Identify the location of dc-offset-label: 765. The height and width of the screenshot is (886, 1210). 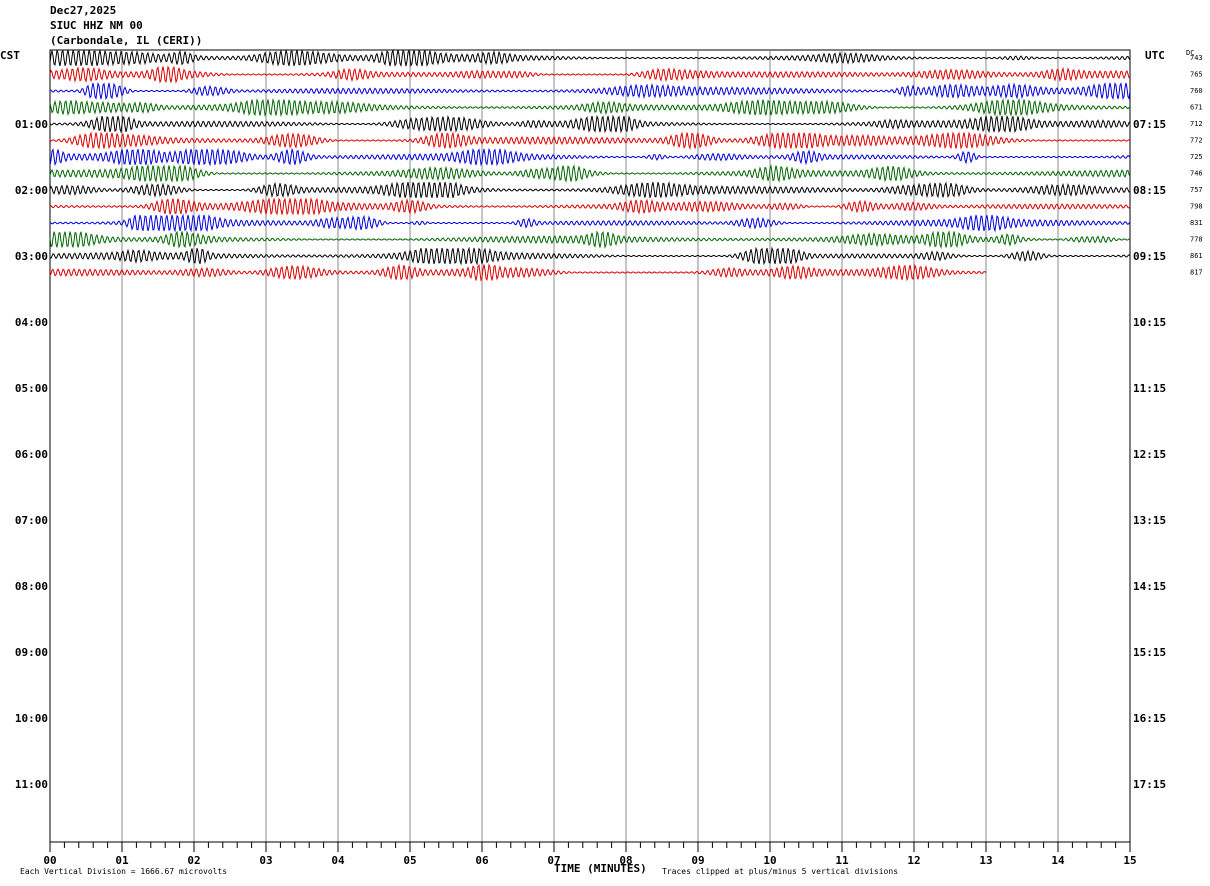
(1196, 75).